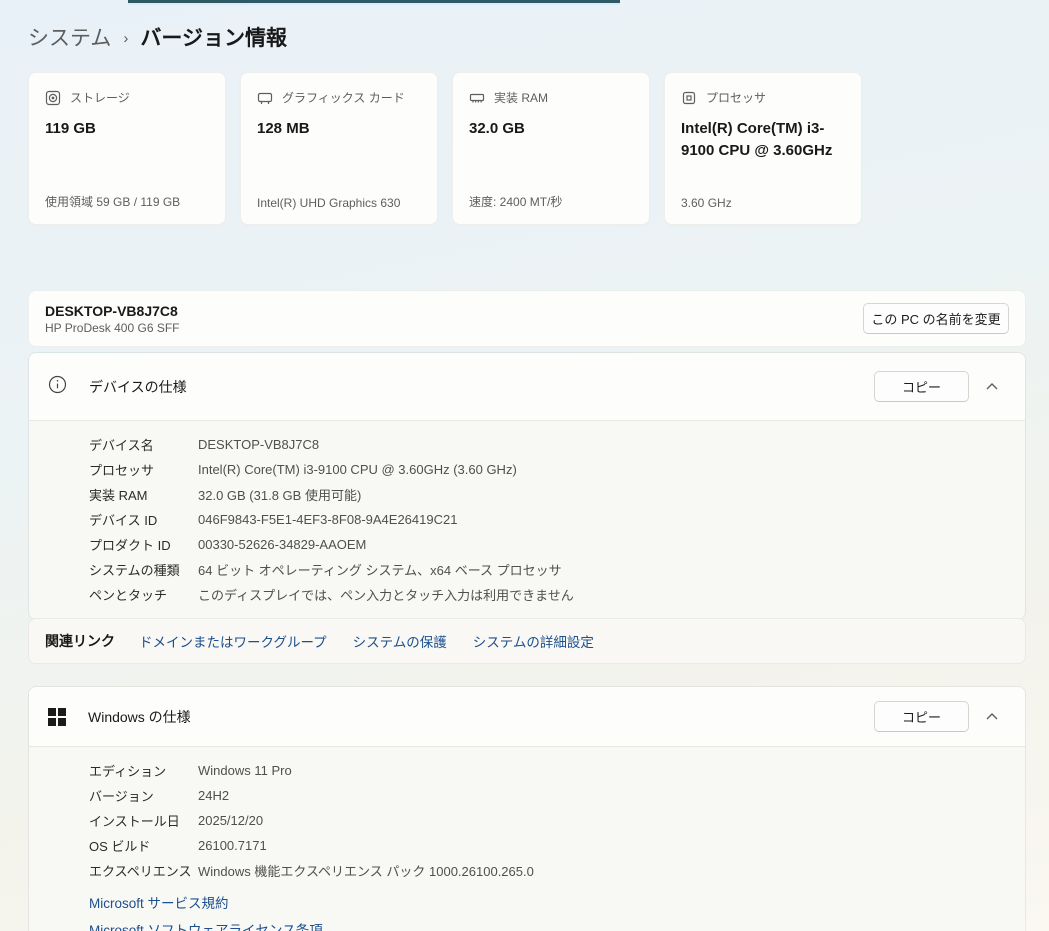 The image size is (1049, 931). What do you see at coordinates (113, 202) in the screenshot?
I see `storage-card-caption: 使用領域 59 GB / 119 GB` at bounding box center [113, 202].